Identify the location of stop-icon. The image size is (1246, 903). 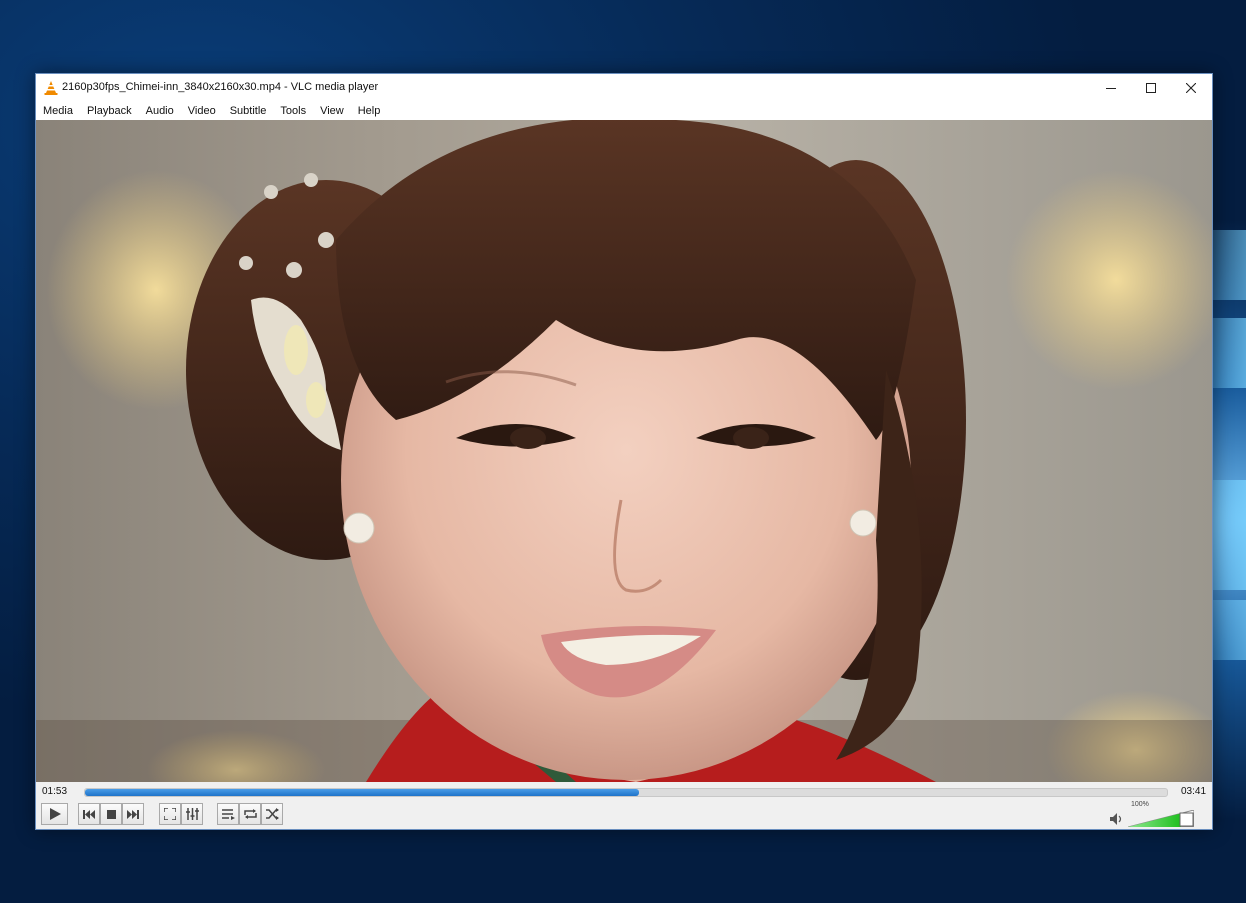
(111, 814).